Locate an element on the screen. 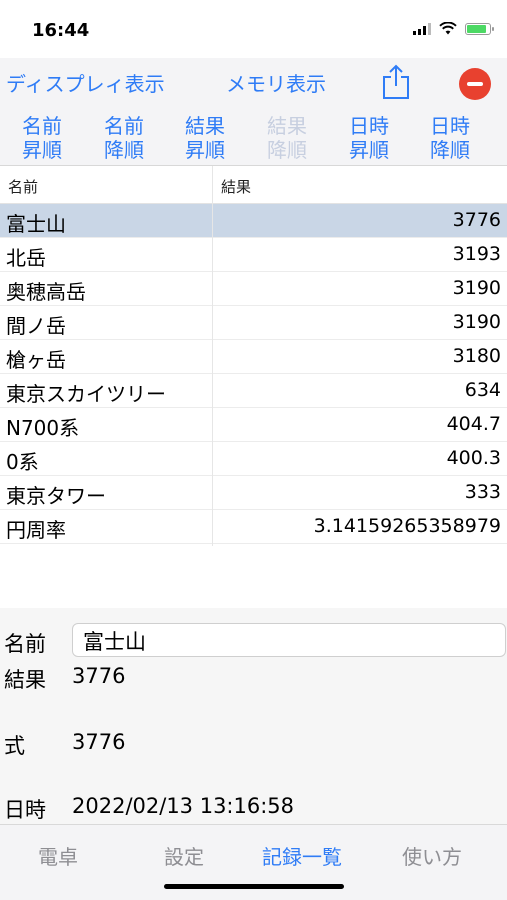 Image resolution: width=507 pixels, height=900 pixels. display-button: ディスプレィ表示 is located at coordinates (85, 82).